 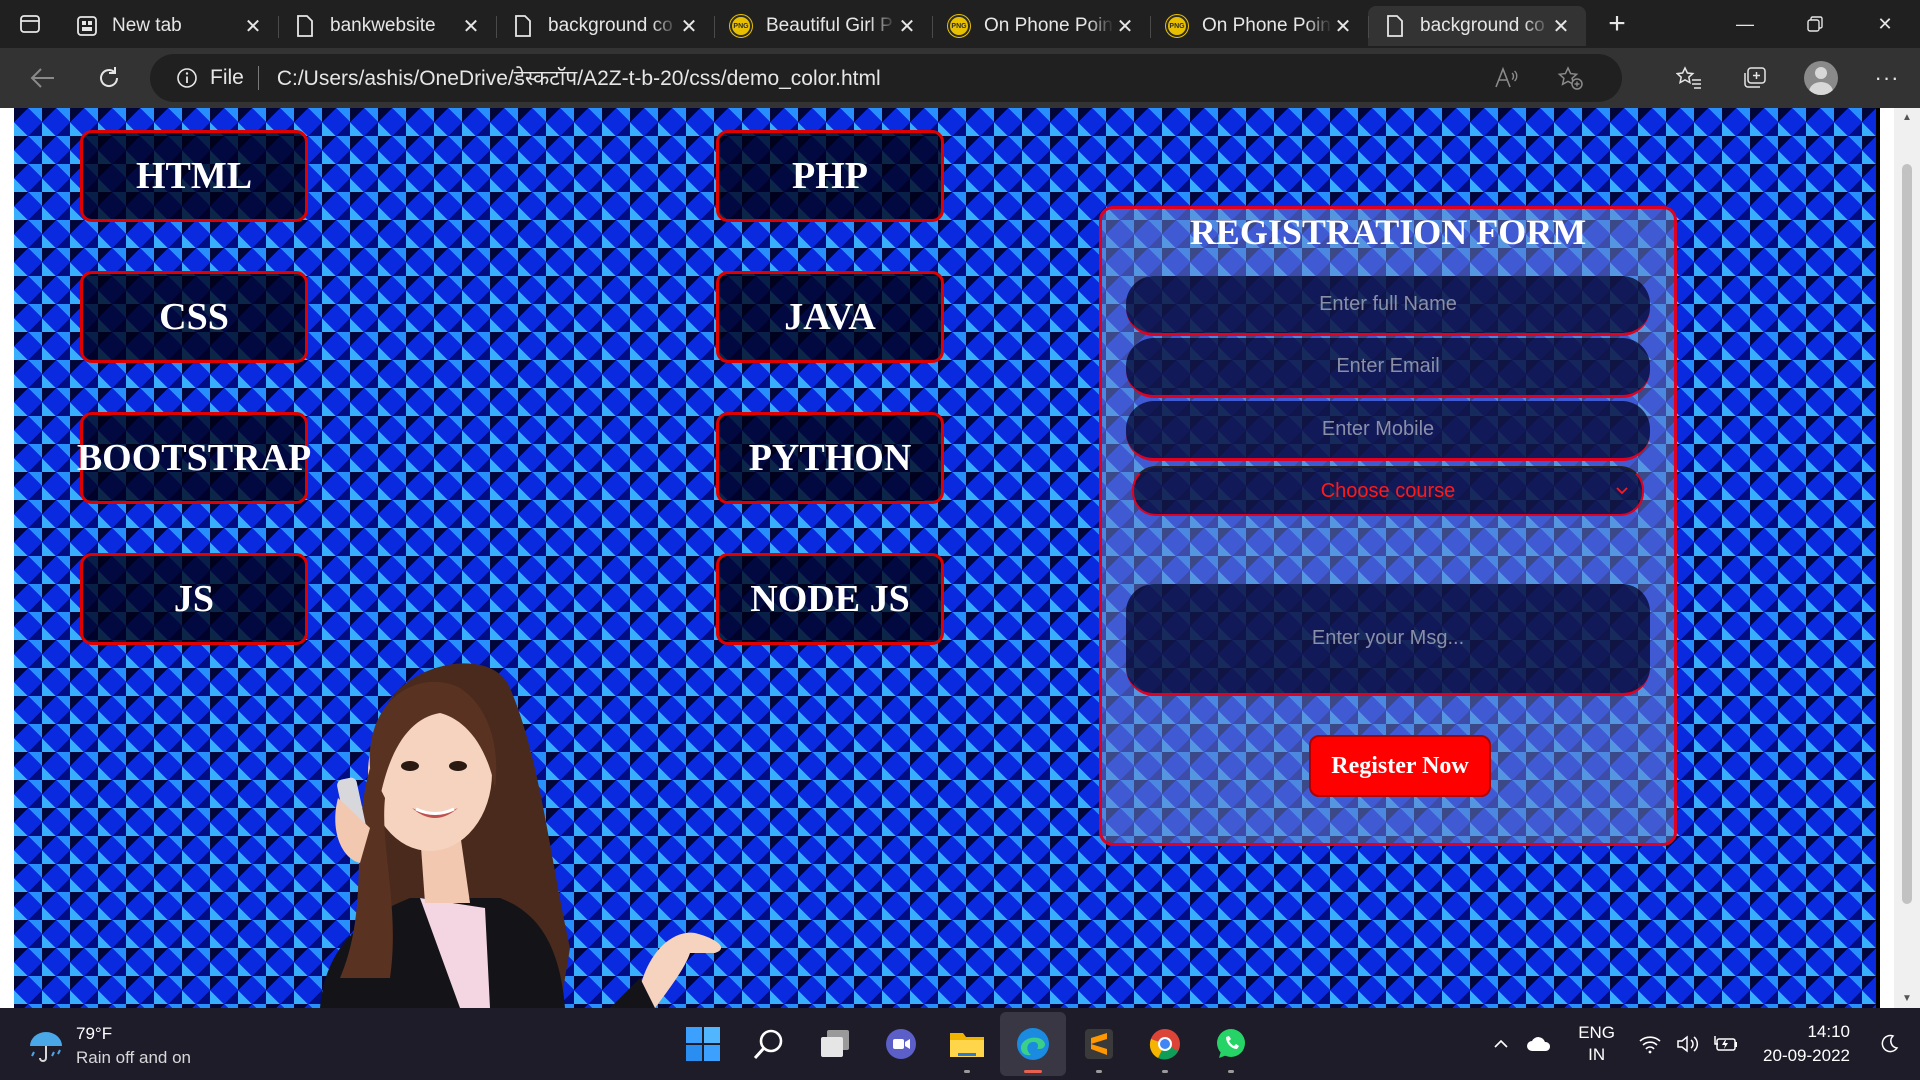 What do you see at coordinates (1887, 78) in the screenshot?
I see `more-menu-icon: ···` at bounding box center [1887, 78].